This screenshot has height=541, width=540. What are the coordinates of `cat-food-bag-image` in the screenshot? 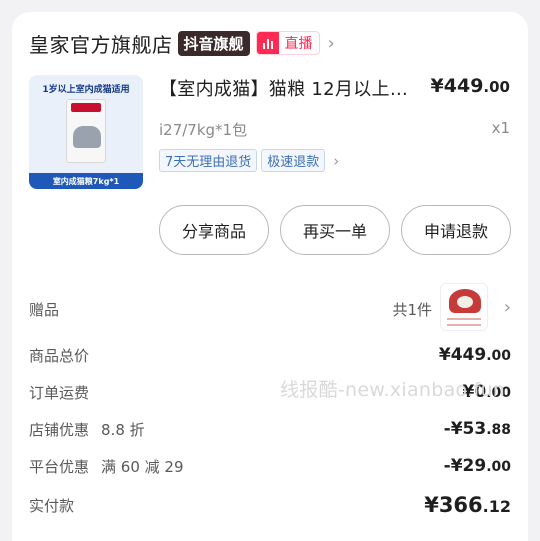 It's located at (86, 131).